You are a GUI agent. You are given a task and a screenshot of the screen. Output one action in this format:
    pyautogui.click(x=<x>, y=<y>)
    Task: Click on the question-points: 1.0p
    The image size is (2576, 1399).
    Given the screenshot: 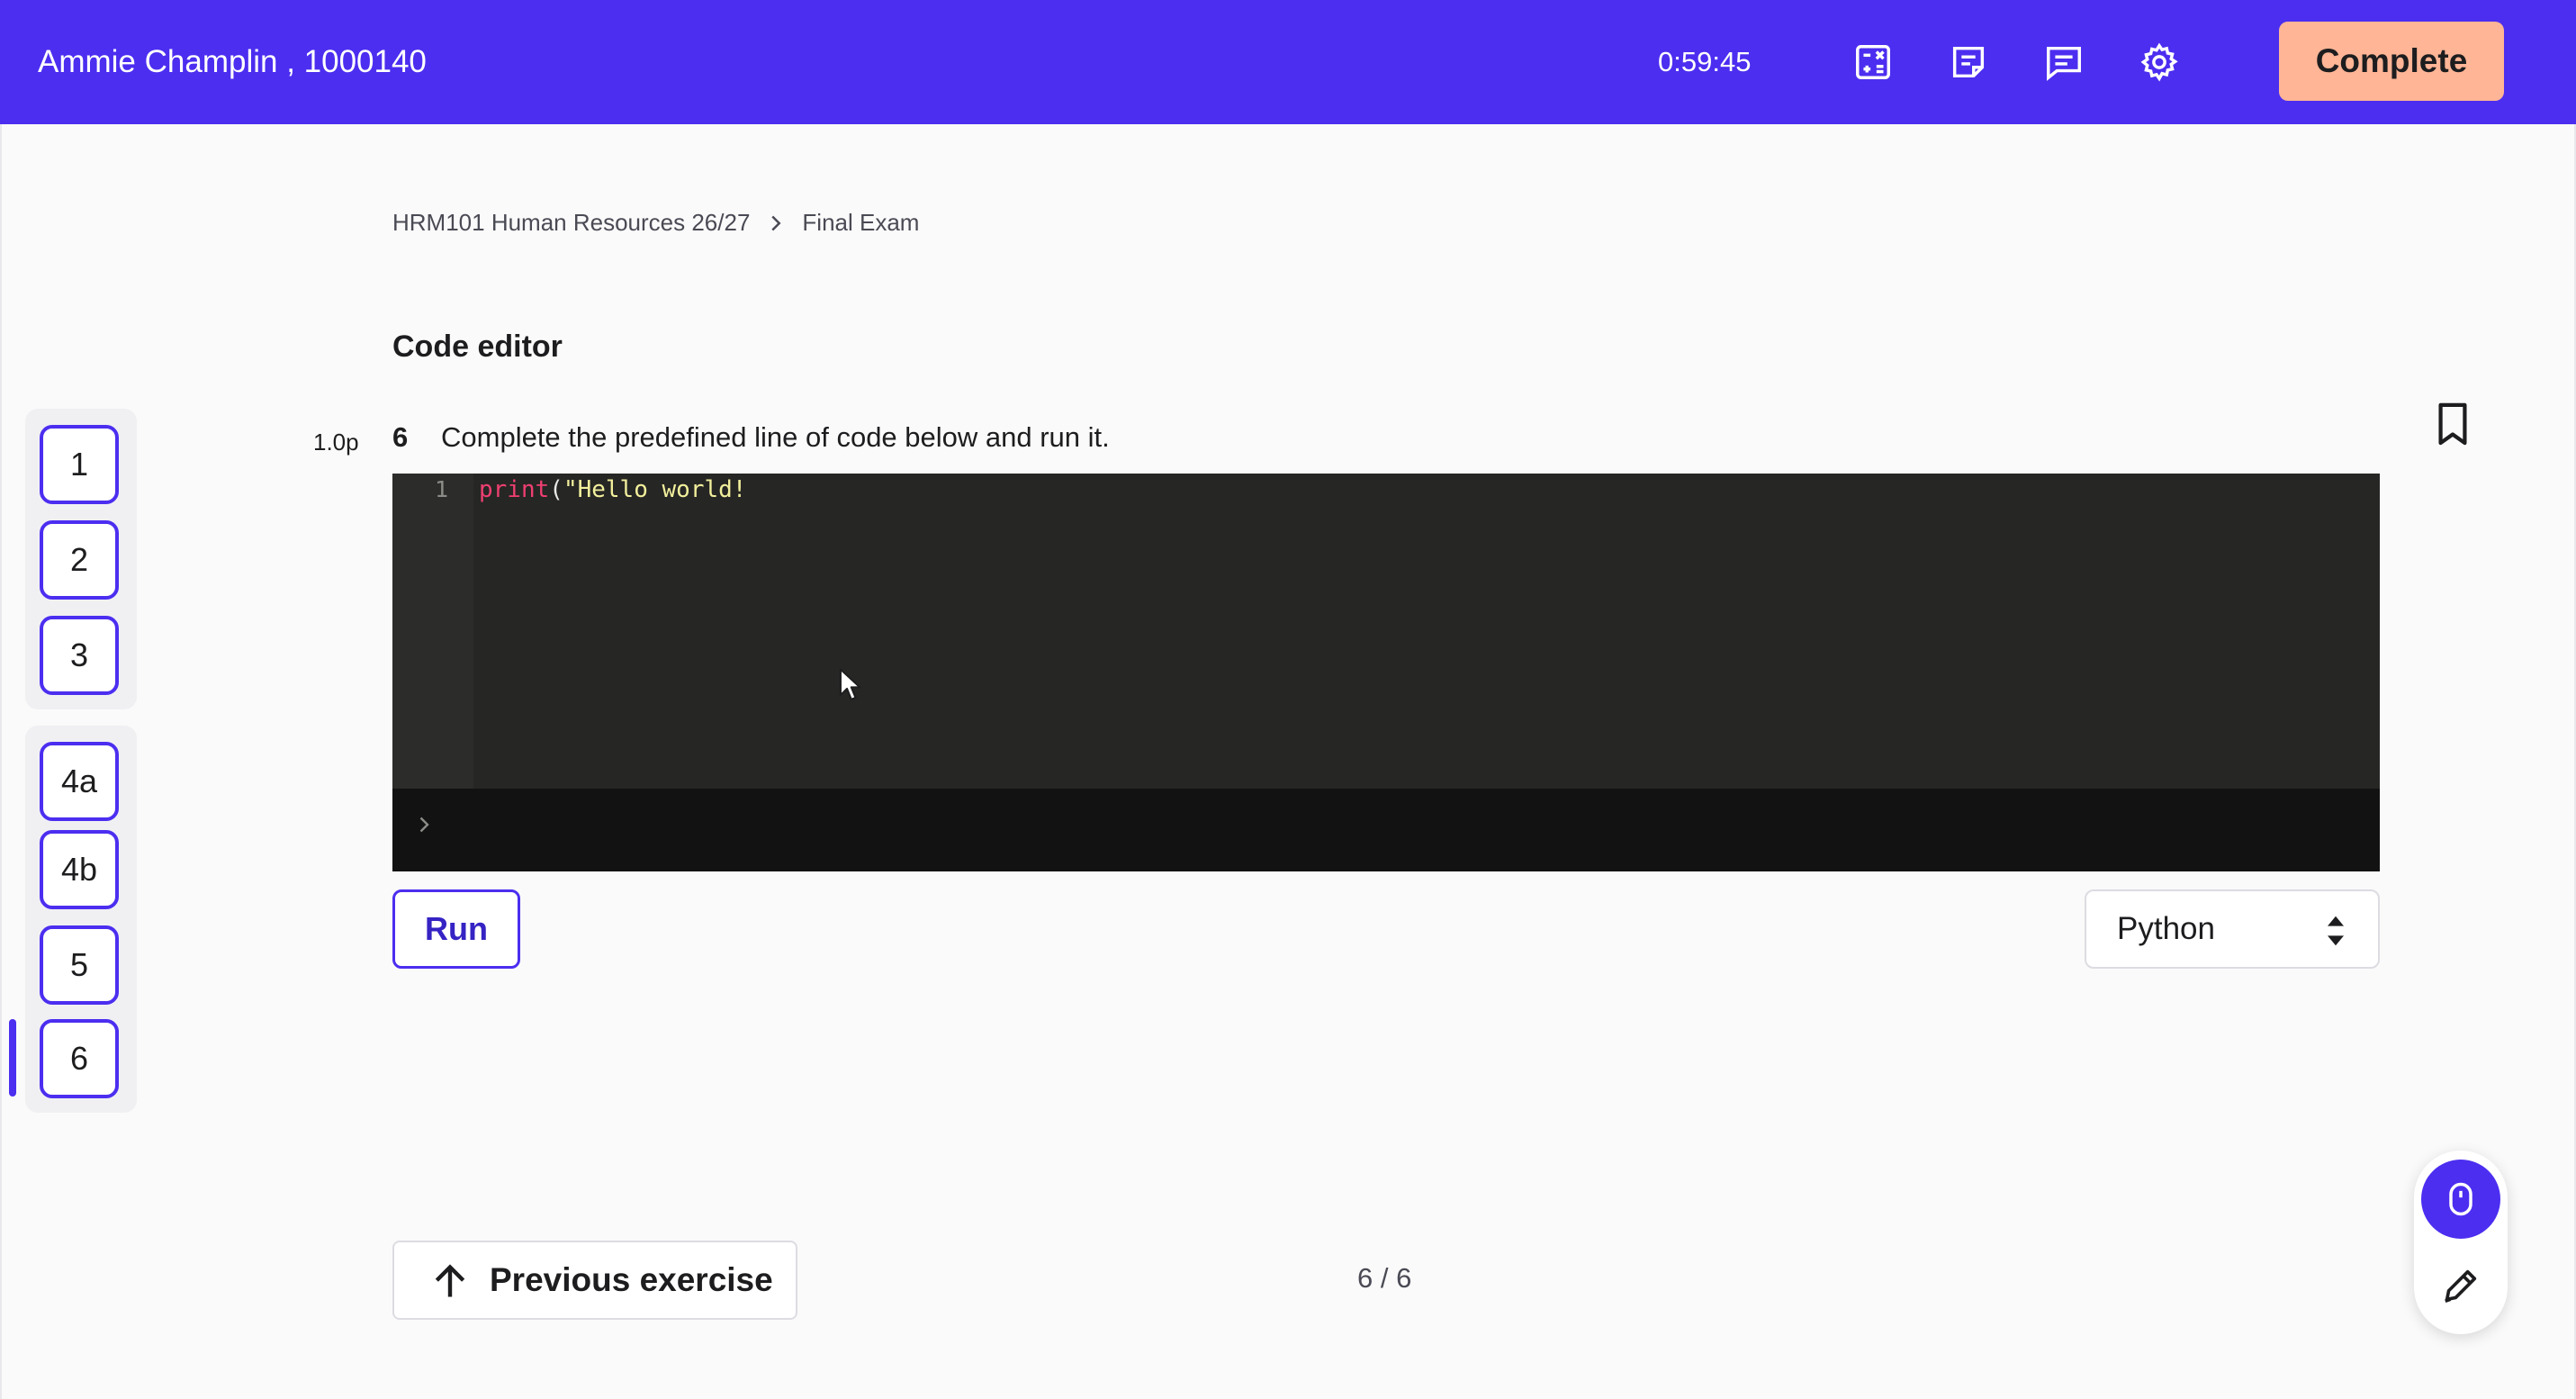 What is the action you would take?
    pyautogui.click(x=336, y=443)
    